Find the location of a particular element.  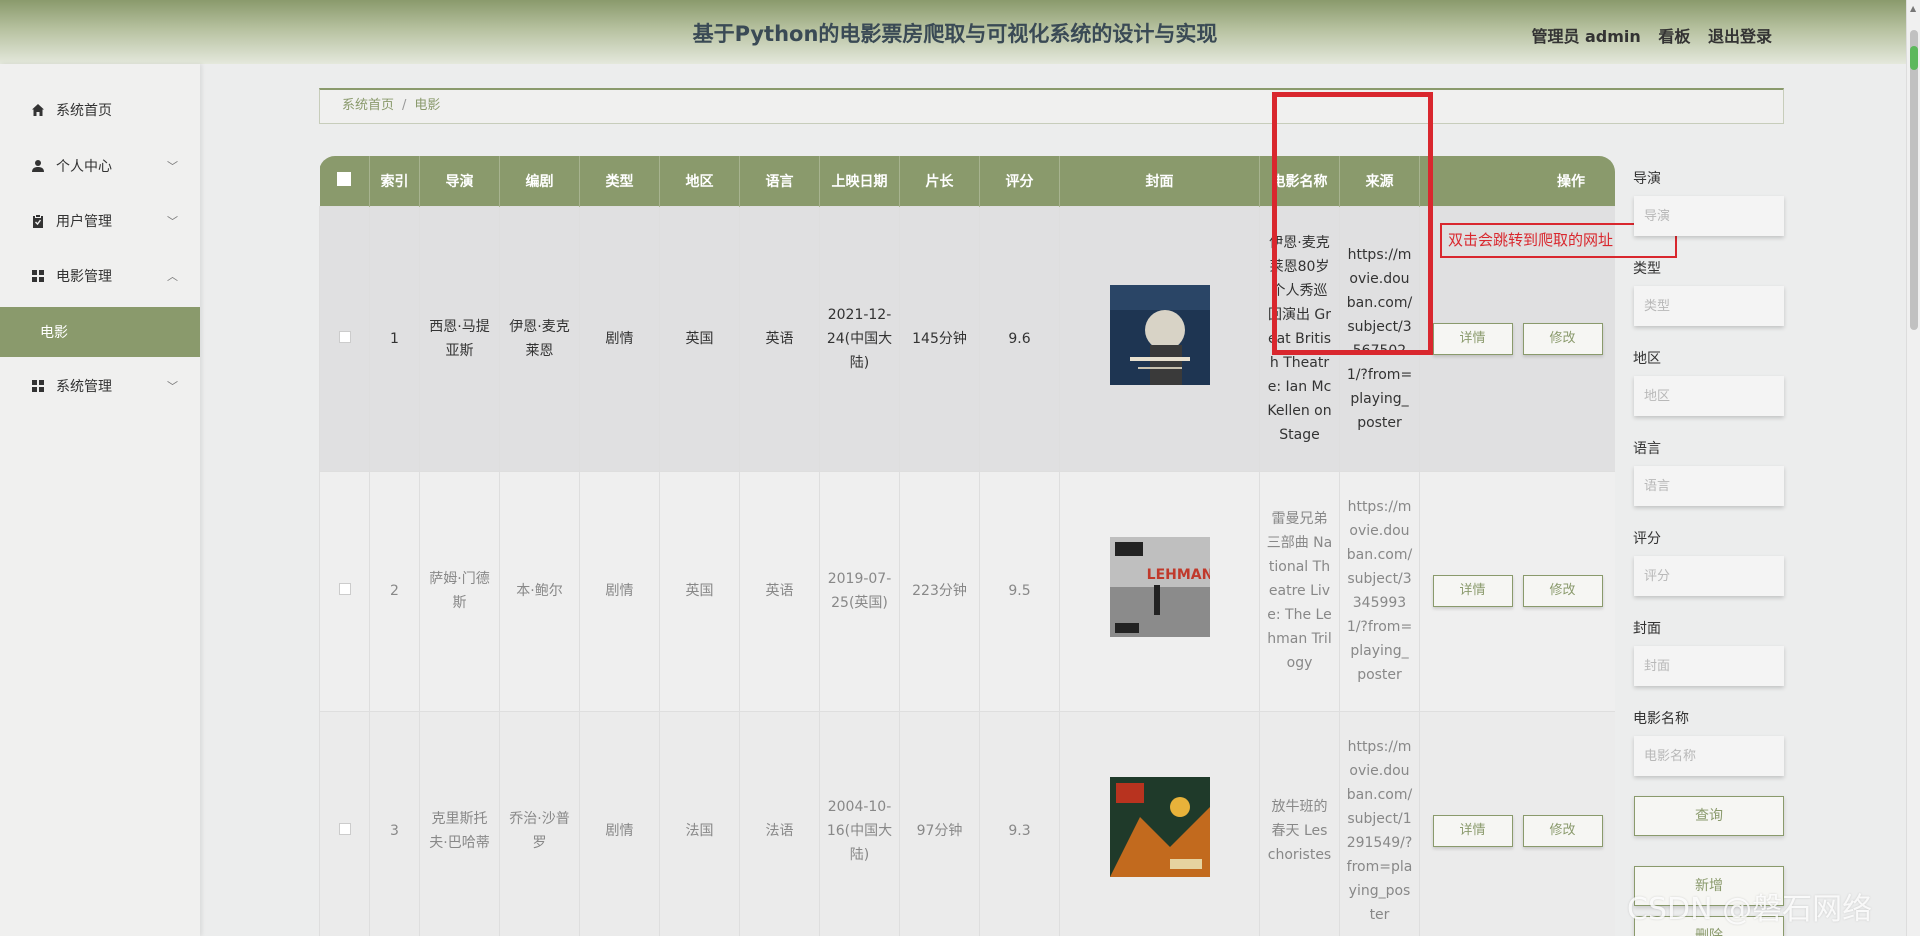

cell-duration: 145分钟 is located at coordinates (939, 338).